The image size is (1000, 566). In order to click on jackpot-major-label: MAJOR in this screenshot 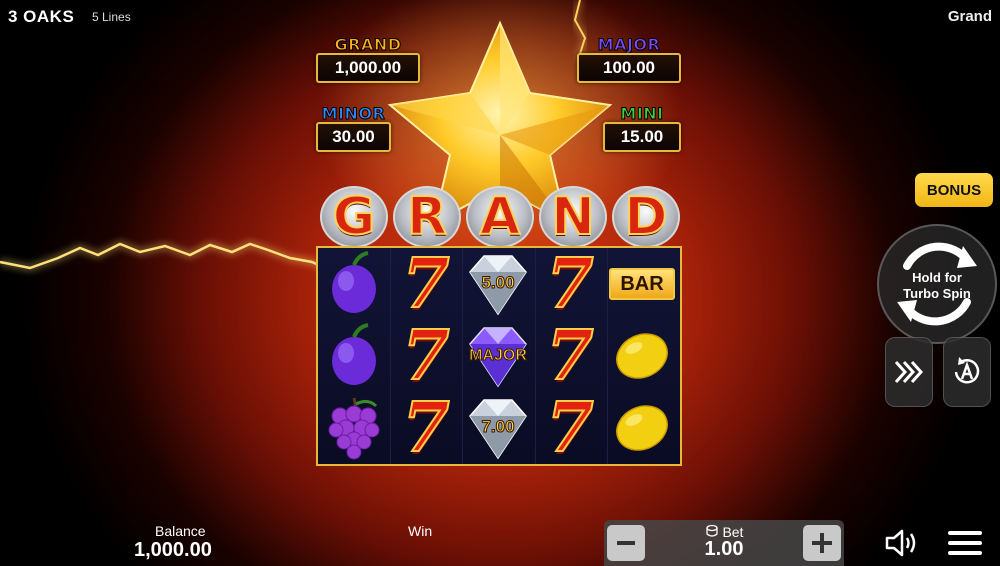, I will do `click(629, 45)`.